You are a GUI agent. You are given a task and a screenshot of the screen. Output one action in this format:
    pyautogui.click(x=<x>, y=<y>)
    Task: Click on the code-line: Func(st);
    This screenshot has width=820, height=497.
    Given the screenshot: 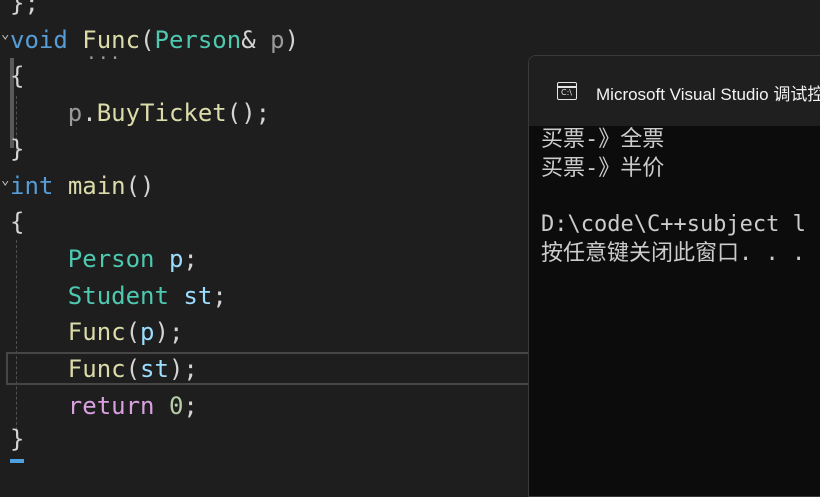 What is the action you would take?
    pyautogui.click(x=104, y=369)
    